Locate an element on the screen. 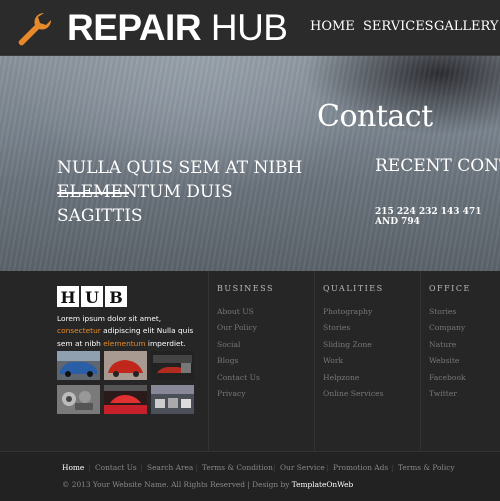 The width and height of the screenshot is (500, 501). hub-letter-b: B is located at coordinates (116, 296).